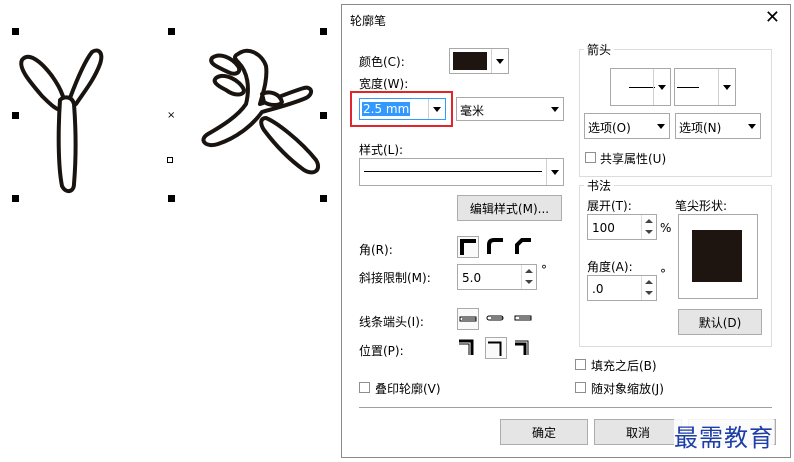 Image resolution: width=794 pixels, height=462 pixels. I want to click on linecap-square-icon, so click(524, 319).